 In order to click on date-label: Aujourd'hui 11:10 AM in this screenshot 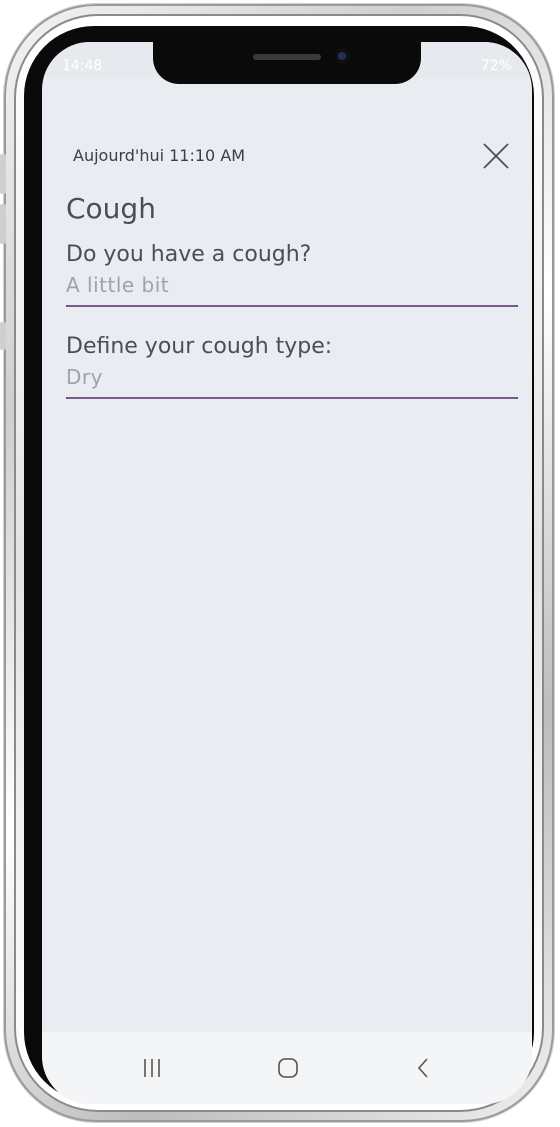, I will do `click(159, 155)`.